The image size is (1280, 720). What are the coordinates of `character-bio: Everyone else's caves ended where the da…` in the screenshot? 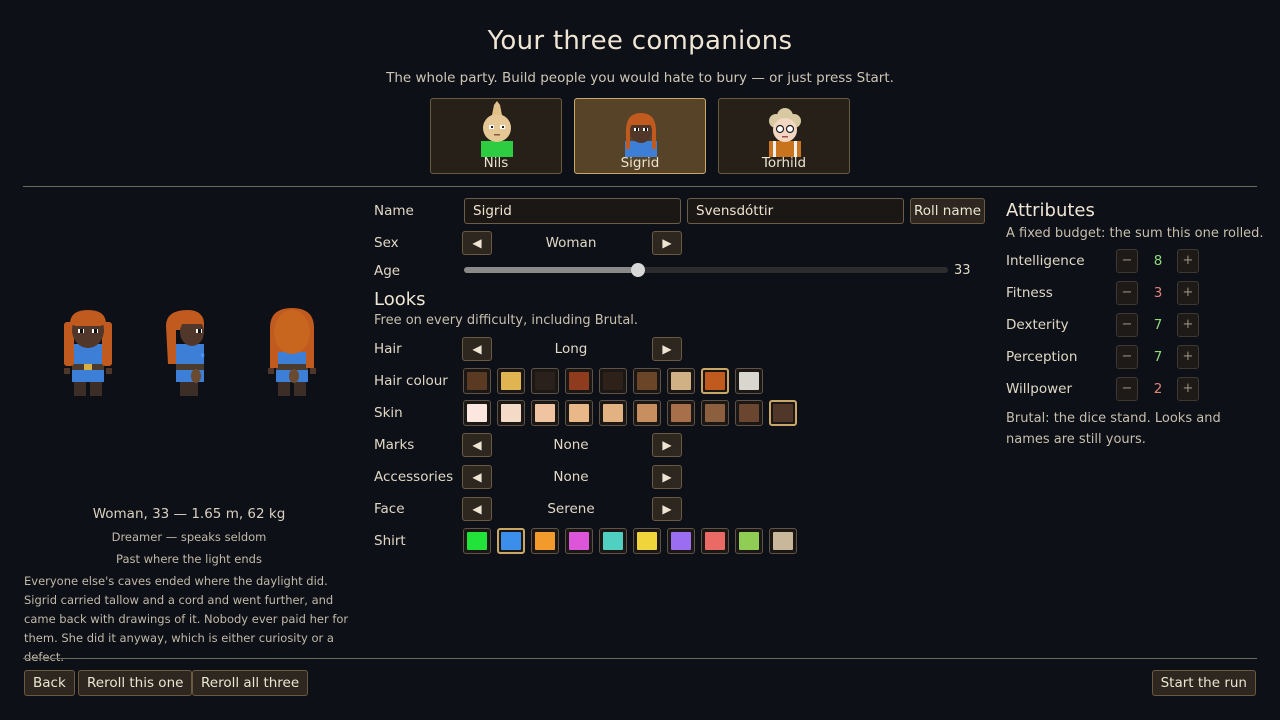 It's located at (186, 619).